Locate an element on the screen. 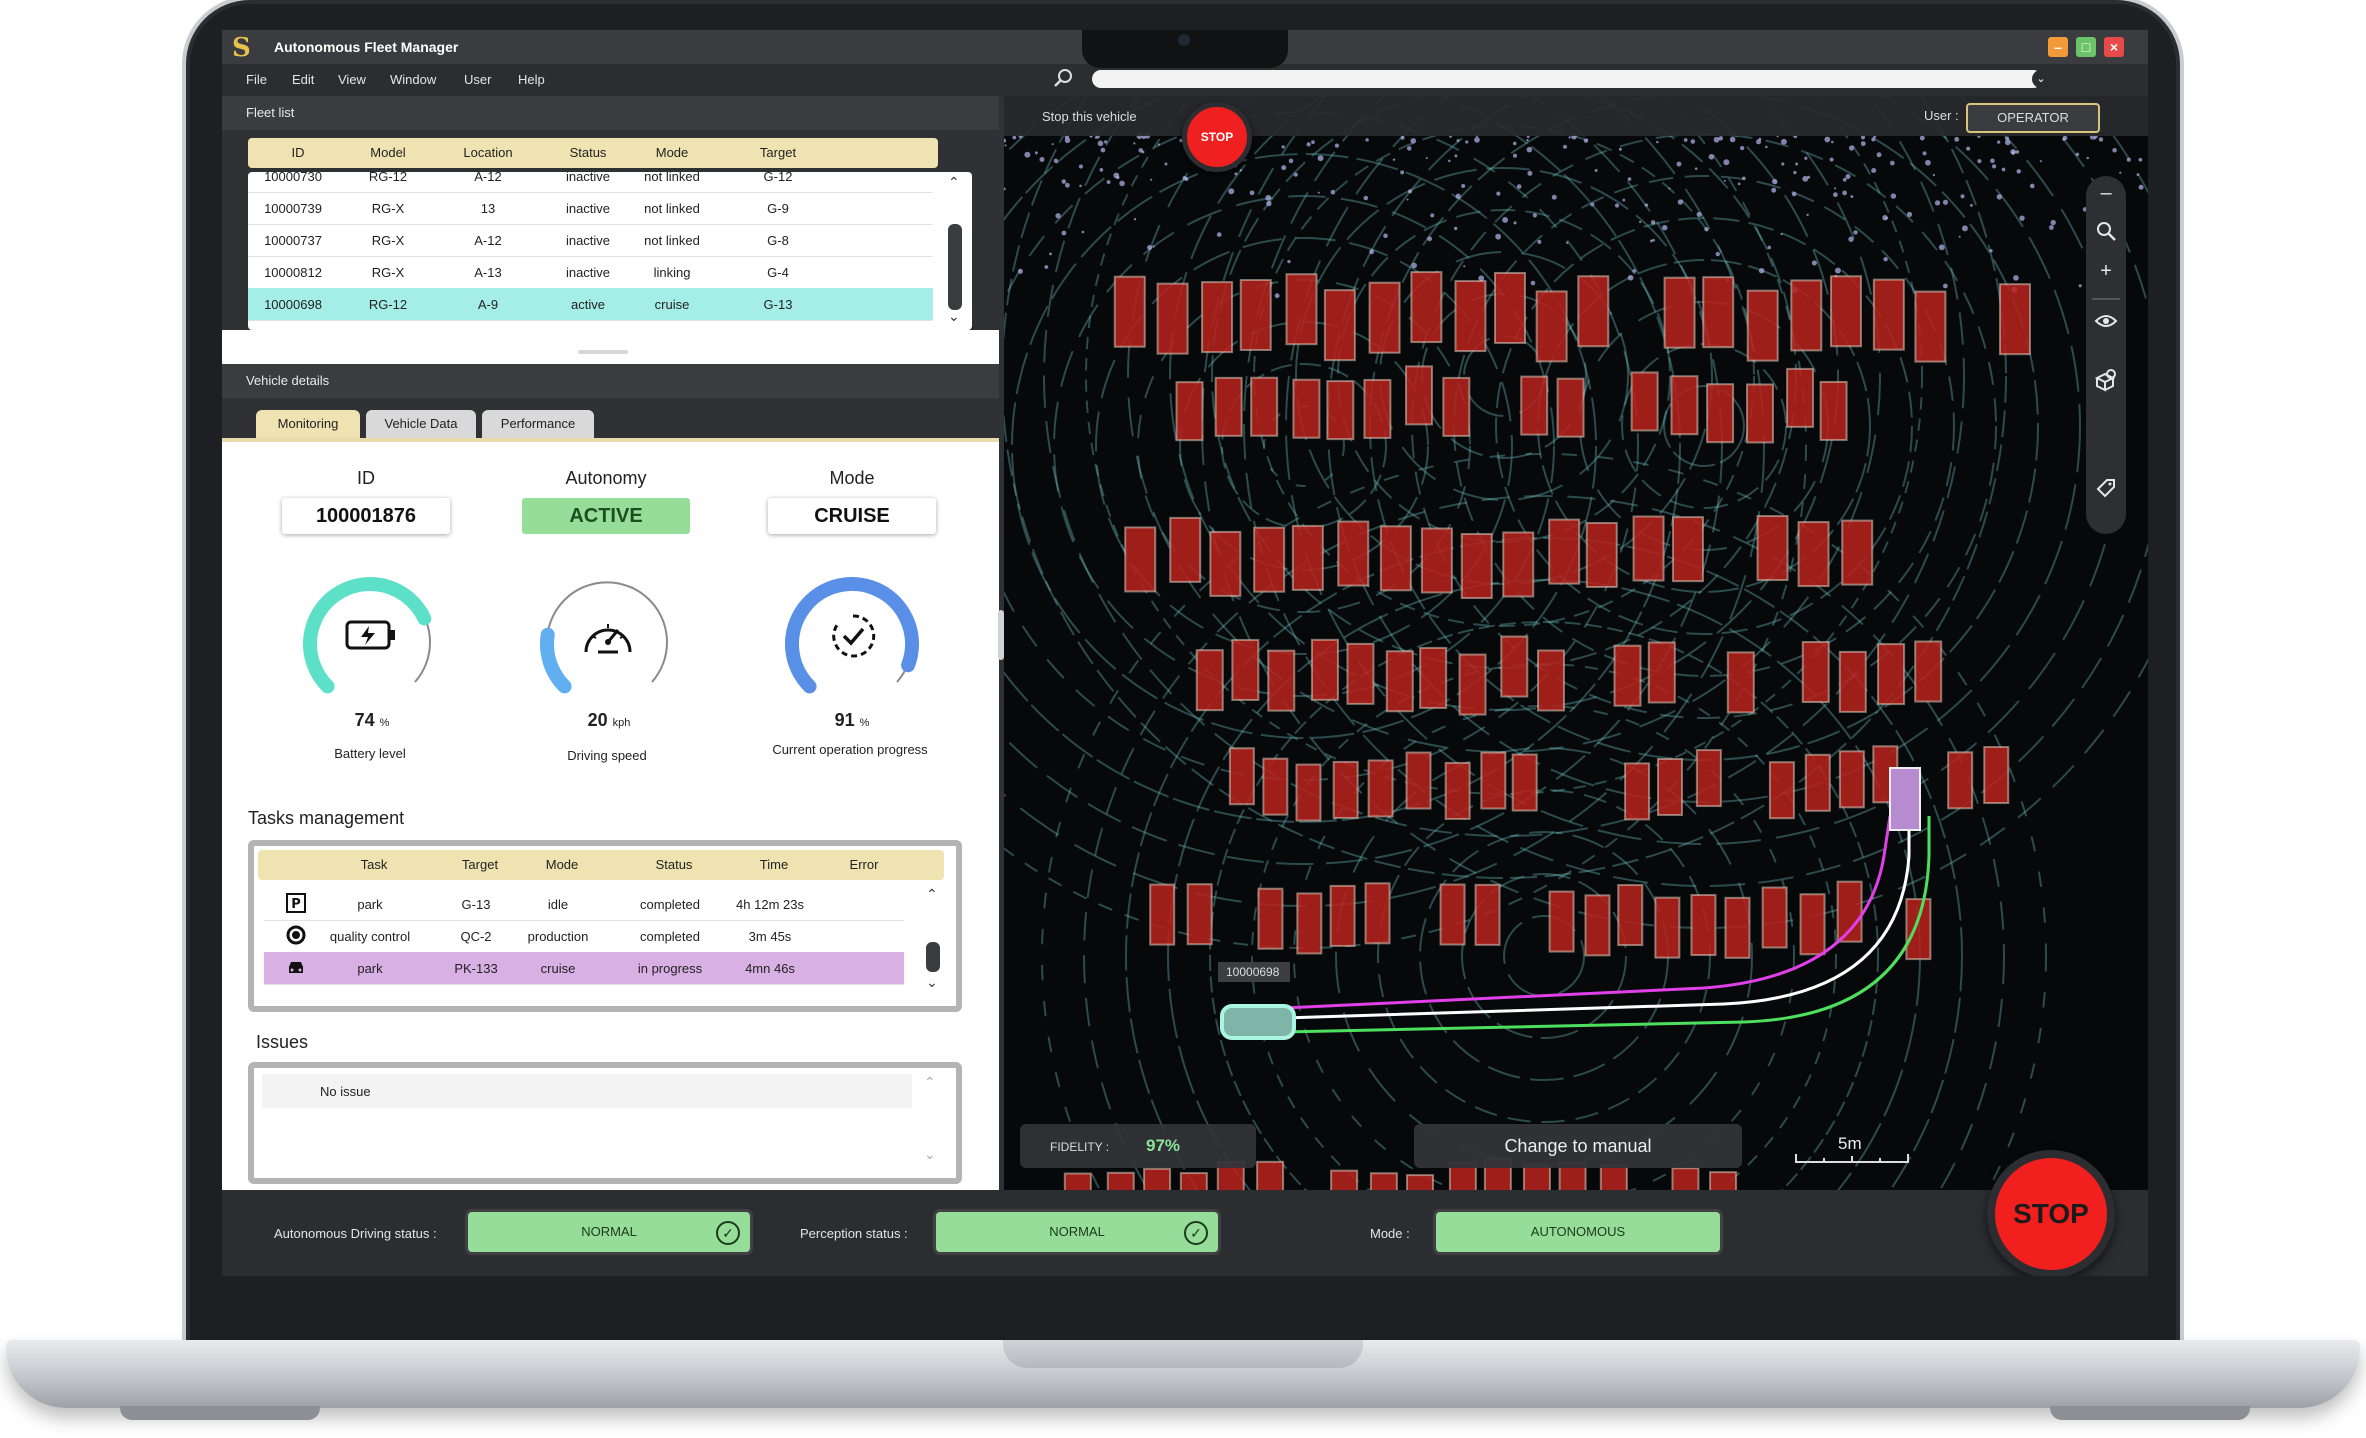  progress-number: 91 is located at coordinates (844, 720).